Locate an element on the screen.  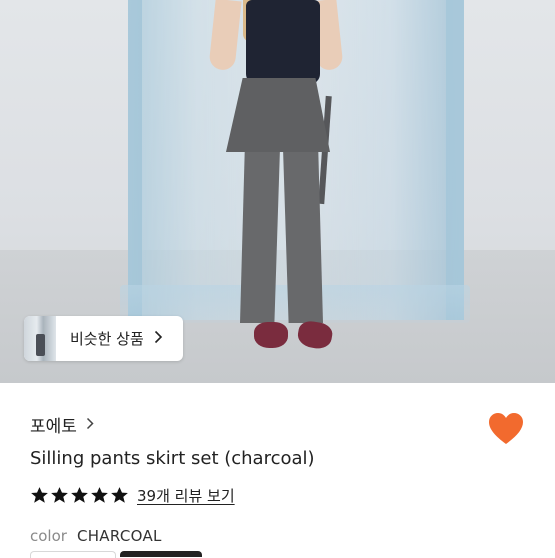
brand-name: 포에토 is located at coordinates (53, 427).